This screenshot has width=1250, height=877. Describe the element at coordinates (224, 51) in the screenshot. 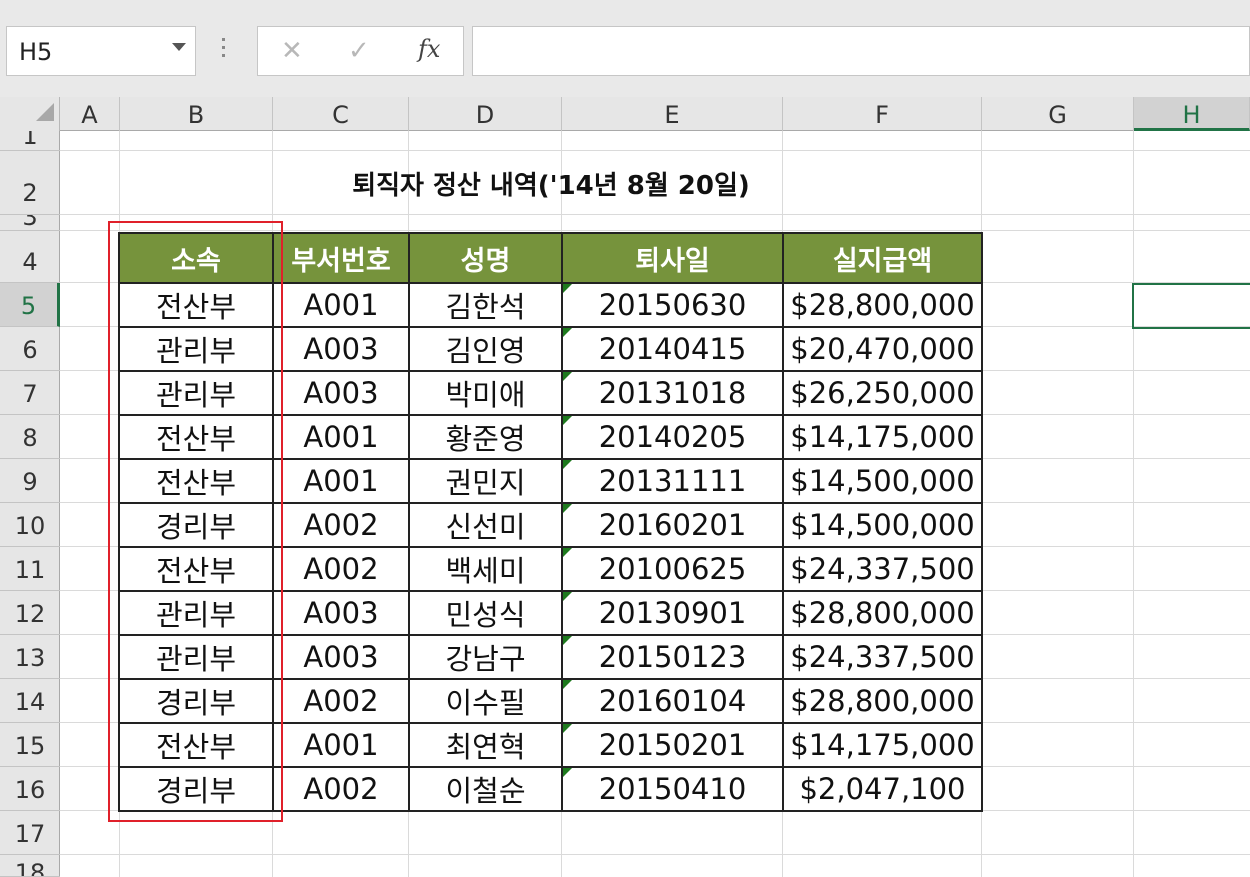

I see `drag-handle-icon` at that location.